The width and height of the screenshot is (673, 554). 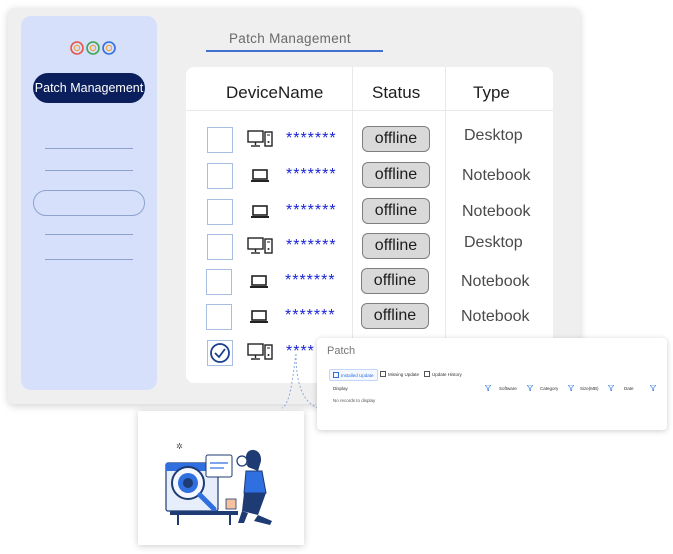 I want to click on missing-update-icon, so click(x=383, y=374).